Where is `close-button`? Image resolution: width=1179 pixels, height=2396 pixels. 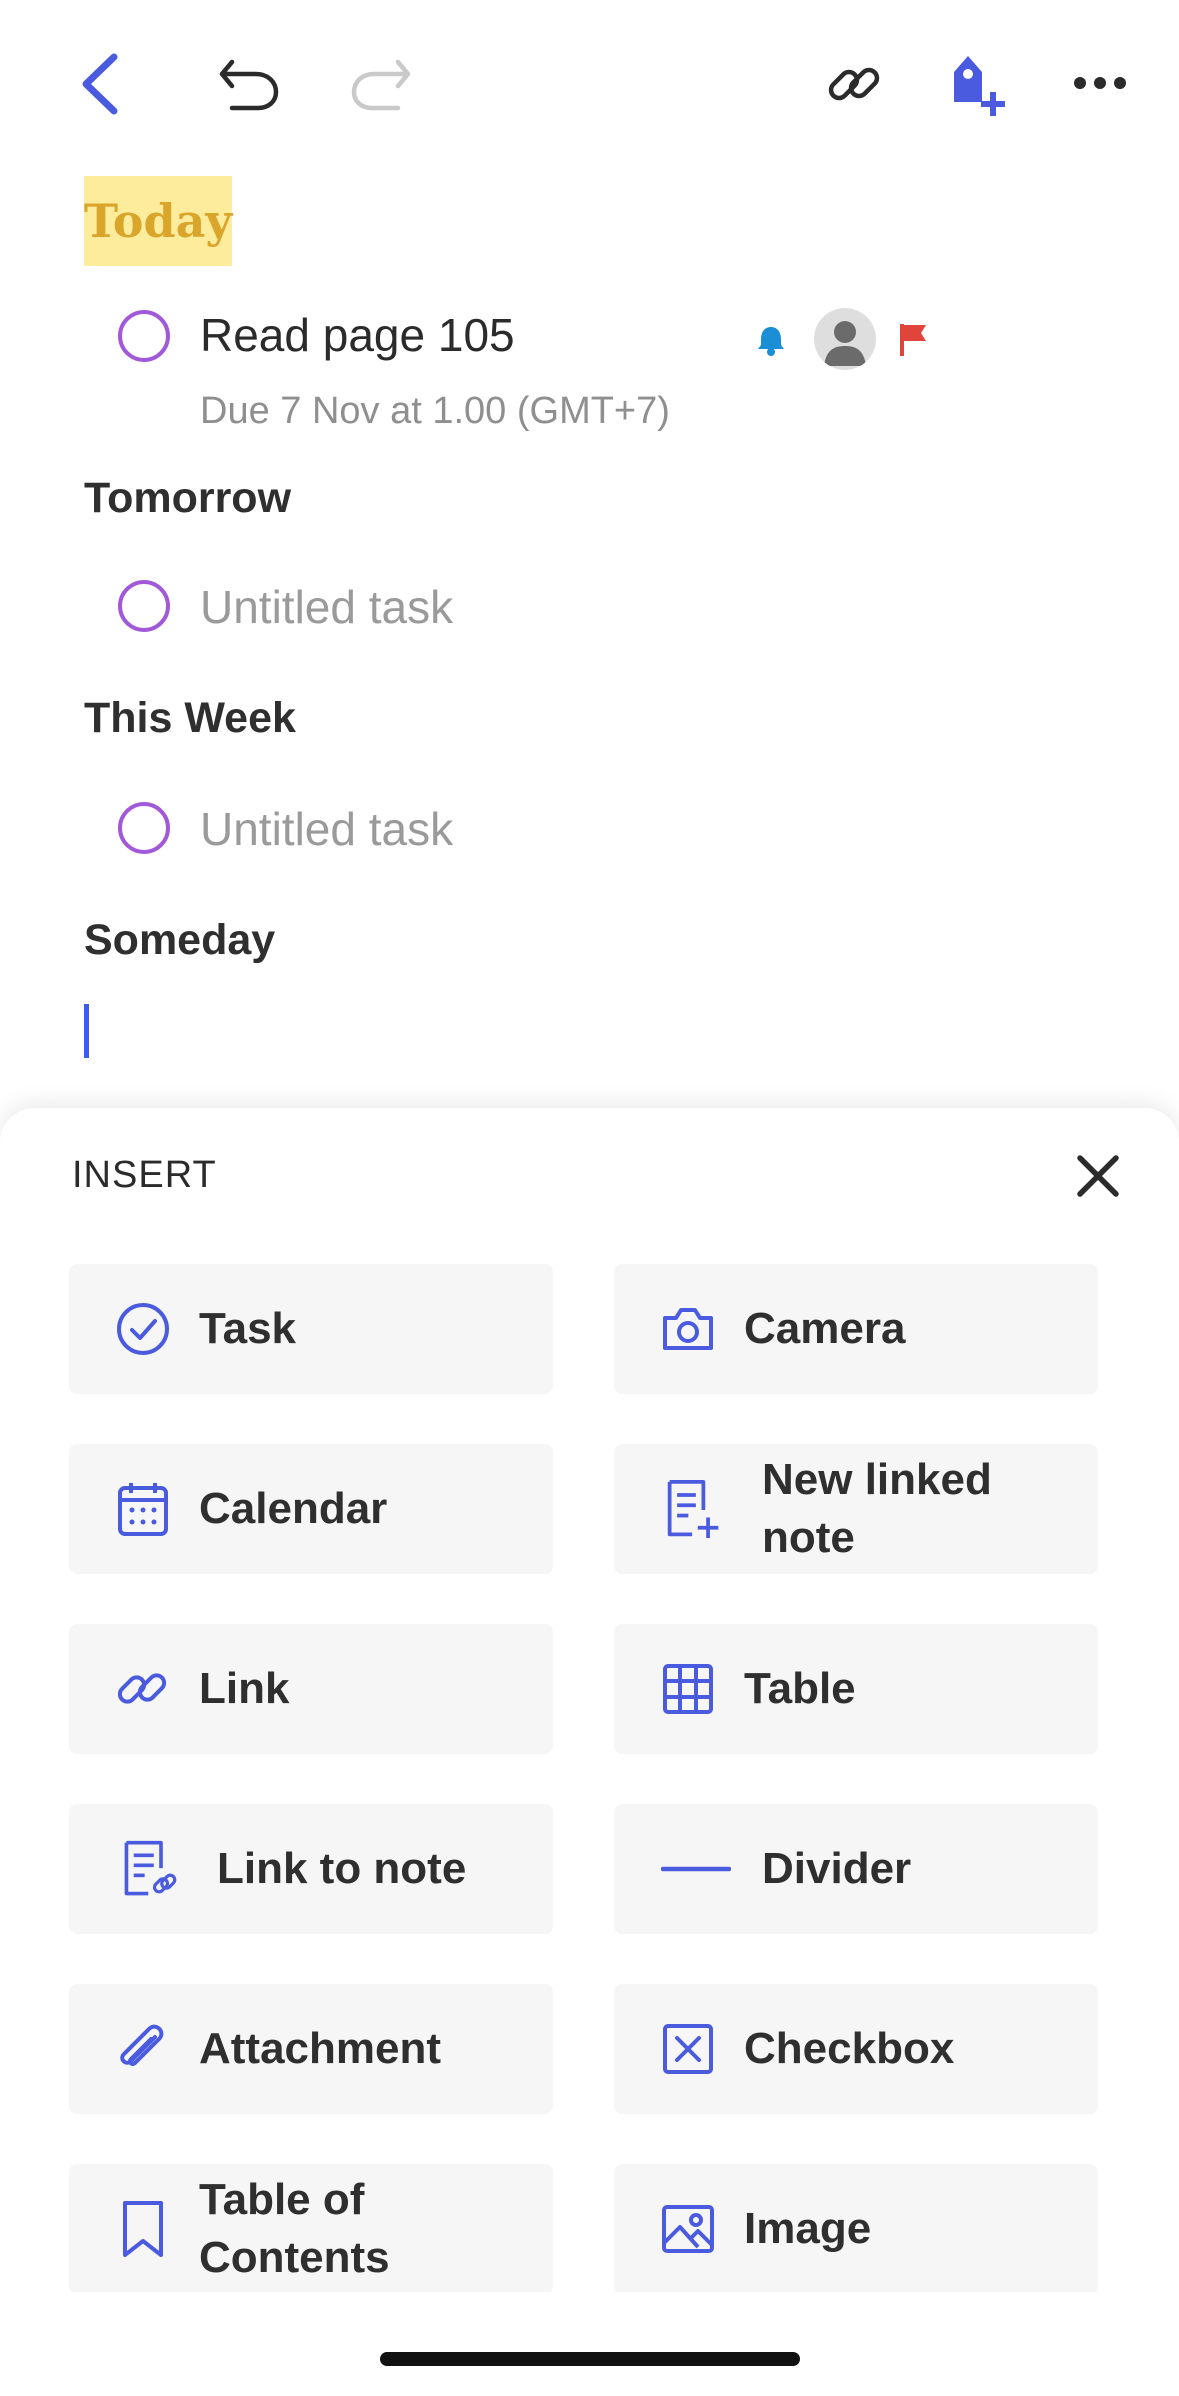
close-button is located at coordinates (1098, 1176).